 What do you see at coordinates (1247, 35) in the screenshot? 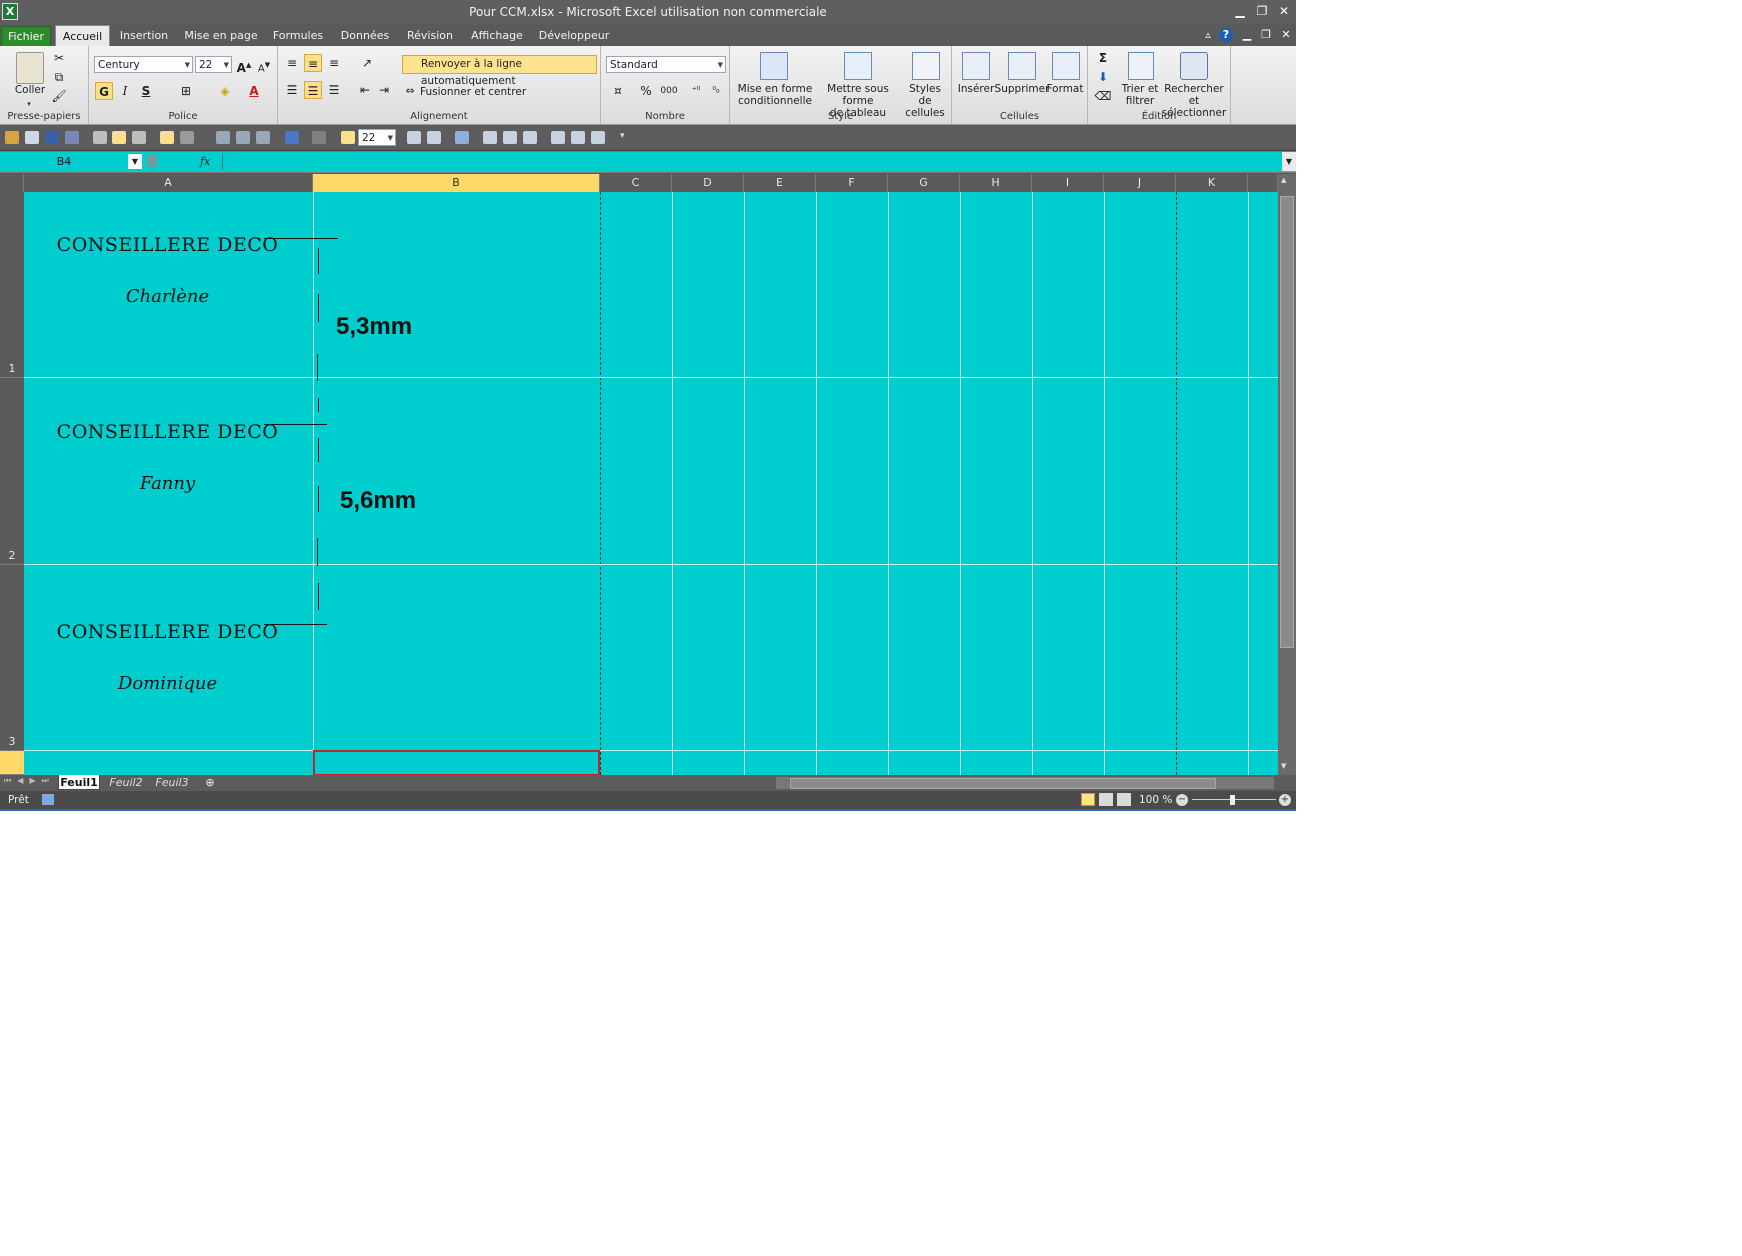
I see `wb-minimize-icon: ▁` at bounding box center [1247, 35].